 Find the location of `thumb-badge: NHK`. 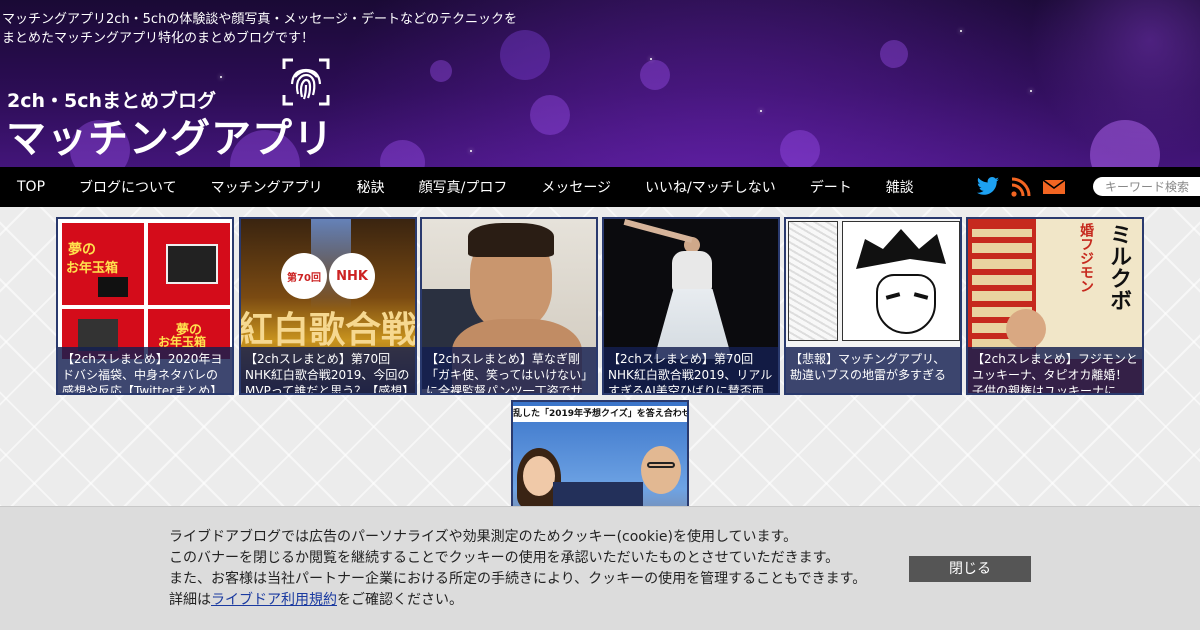

thumb-badge: NHK is located at coordinates (352, 276).